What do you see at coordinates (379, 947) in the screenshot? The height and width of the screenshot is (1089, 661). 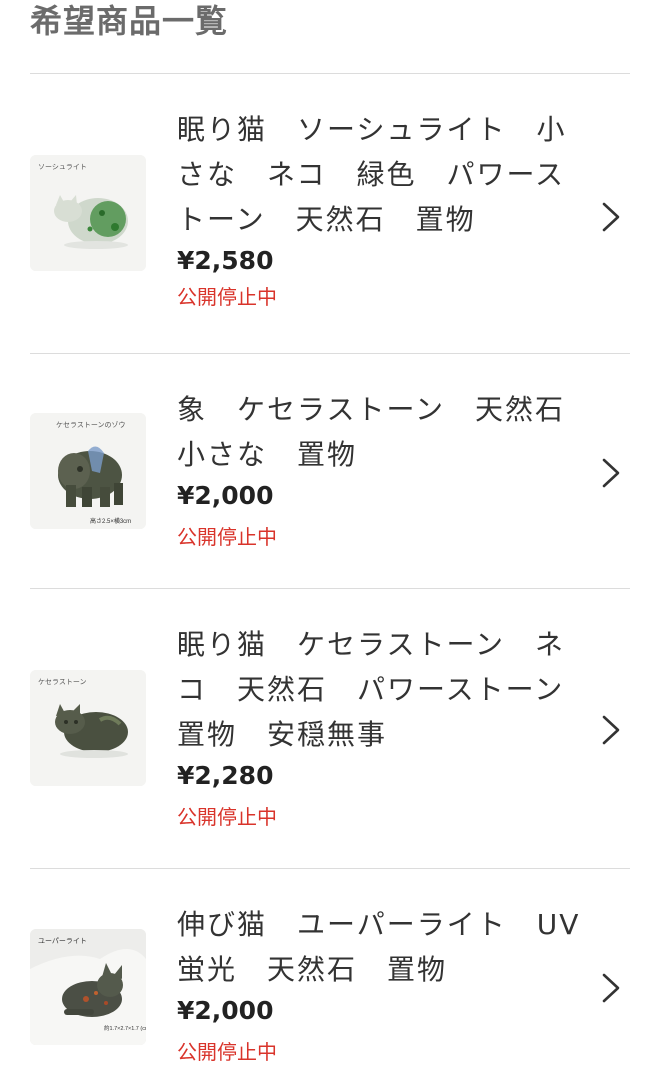 I see `product-title: 伸び猫 ユーパーライト UV蛍光 天然石 置物` at bounding box center [379, 947].